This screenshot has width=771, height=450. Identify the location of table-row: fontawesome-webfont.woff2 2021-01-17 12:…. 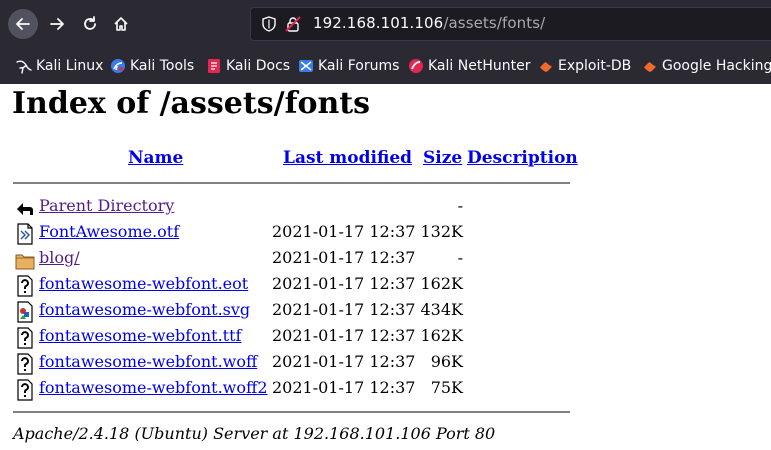
(300, 389).